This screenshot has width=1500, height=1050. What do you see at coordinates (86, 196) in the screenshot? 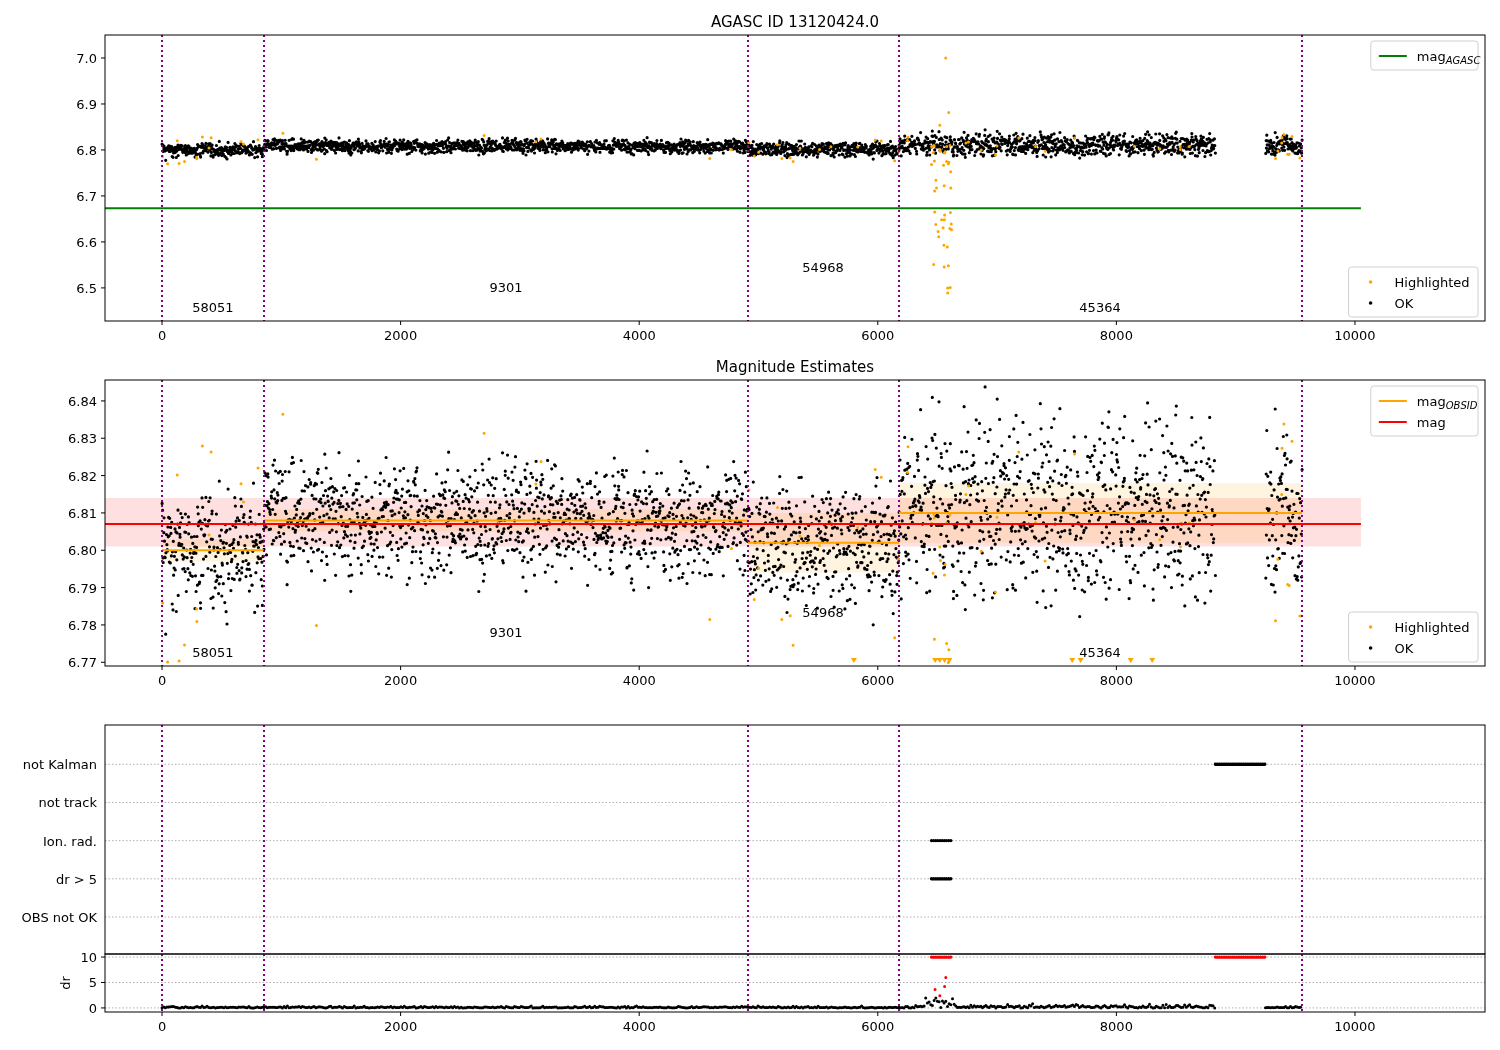
I see `tick-label: 6.7` at bounding box center [86, 196].